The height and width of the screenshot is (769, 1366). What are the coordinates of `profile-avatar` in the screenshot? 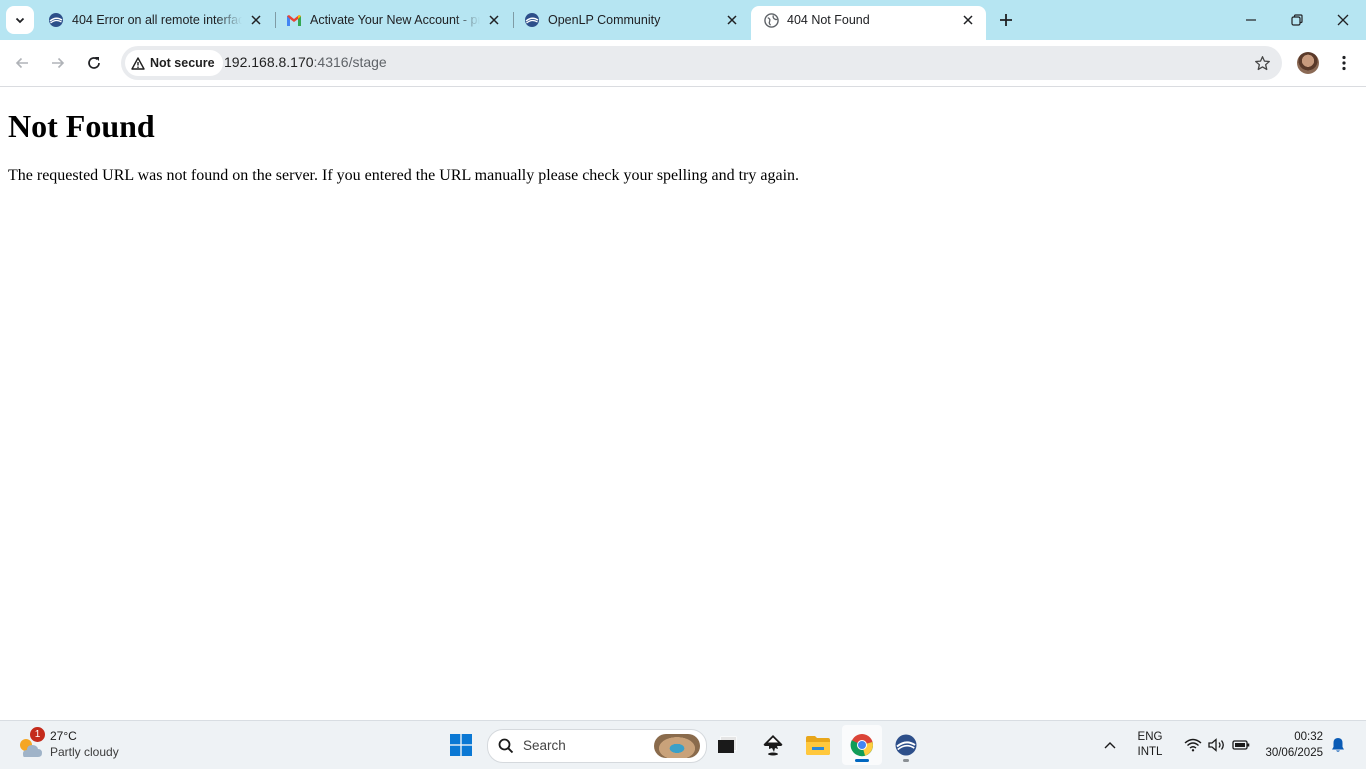 It's located at (1308, 63).